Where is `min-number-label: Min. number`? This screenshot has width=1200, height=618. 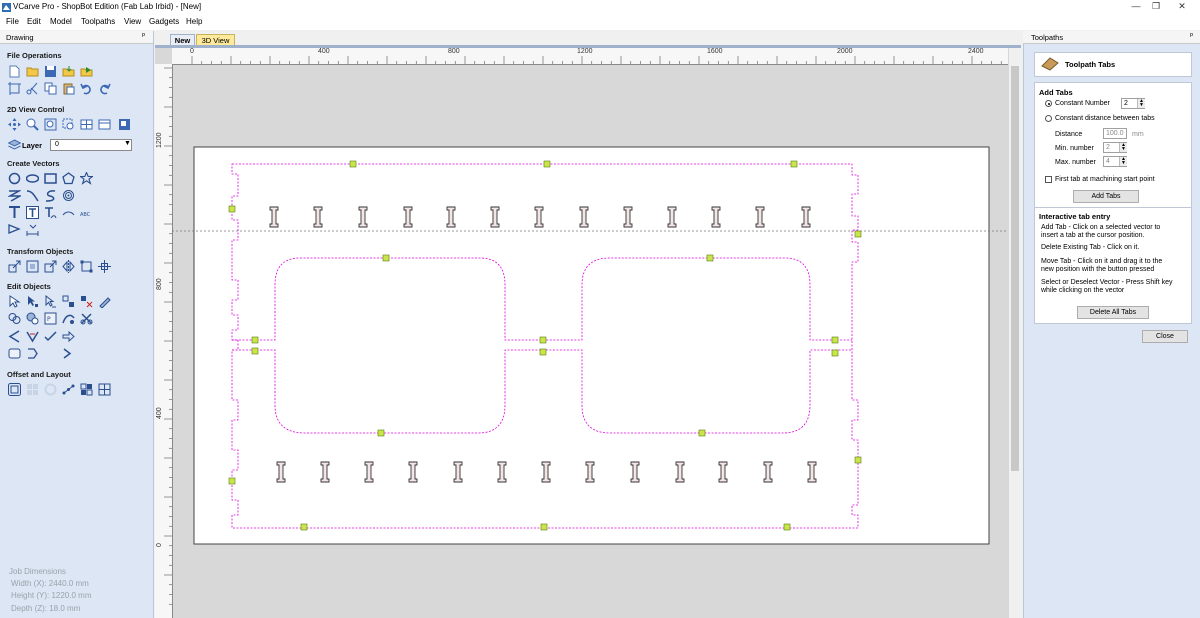 min-number-label: Min. number is located at coordinates (1074, 148).